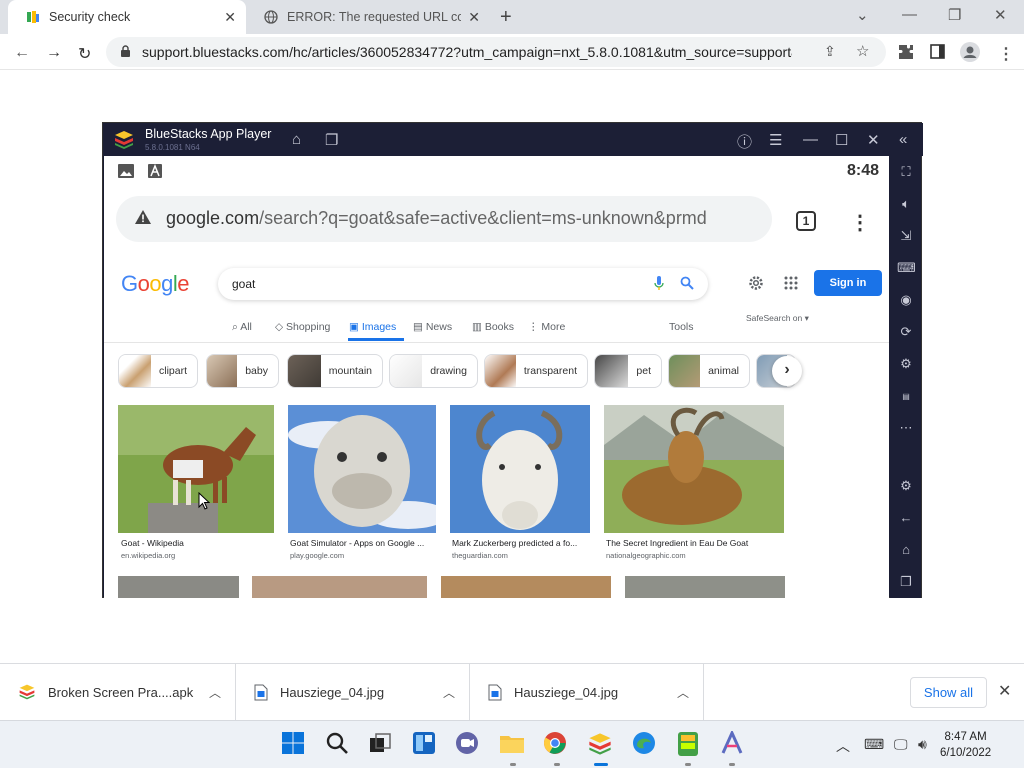 The height and width of the screenshot is (768, 1024). What do you see at coordinates (331, 140) in the screenshot?
I see `multi-instance-icon: ❐` at bounding box center [331, 140].